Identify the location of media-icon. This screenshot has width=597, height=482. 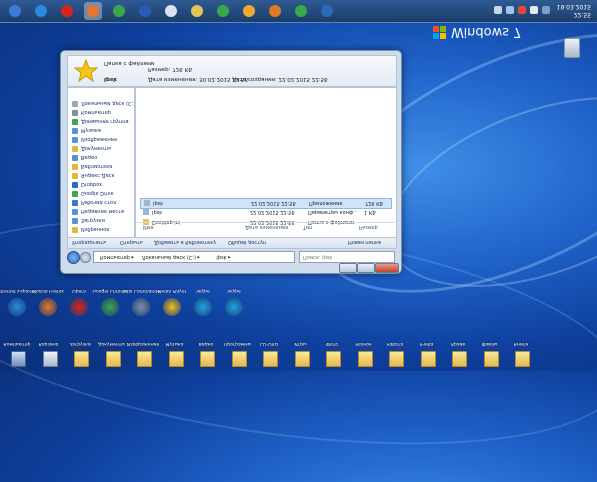
(223, 11).